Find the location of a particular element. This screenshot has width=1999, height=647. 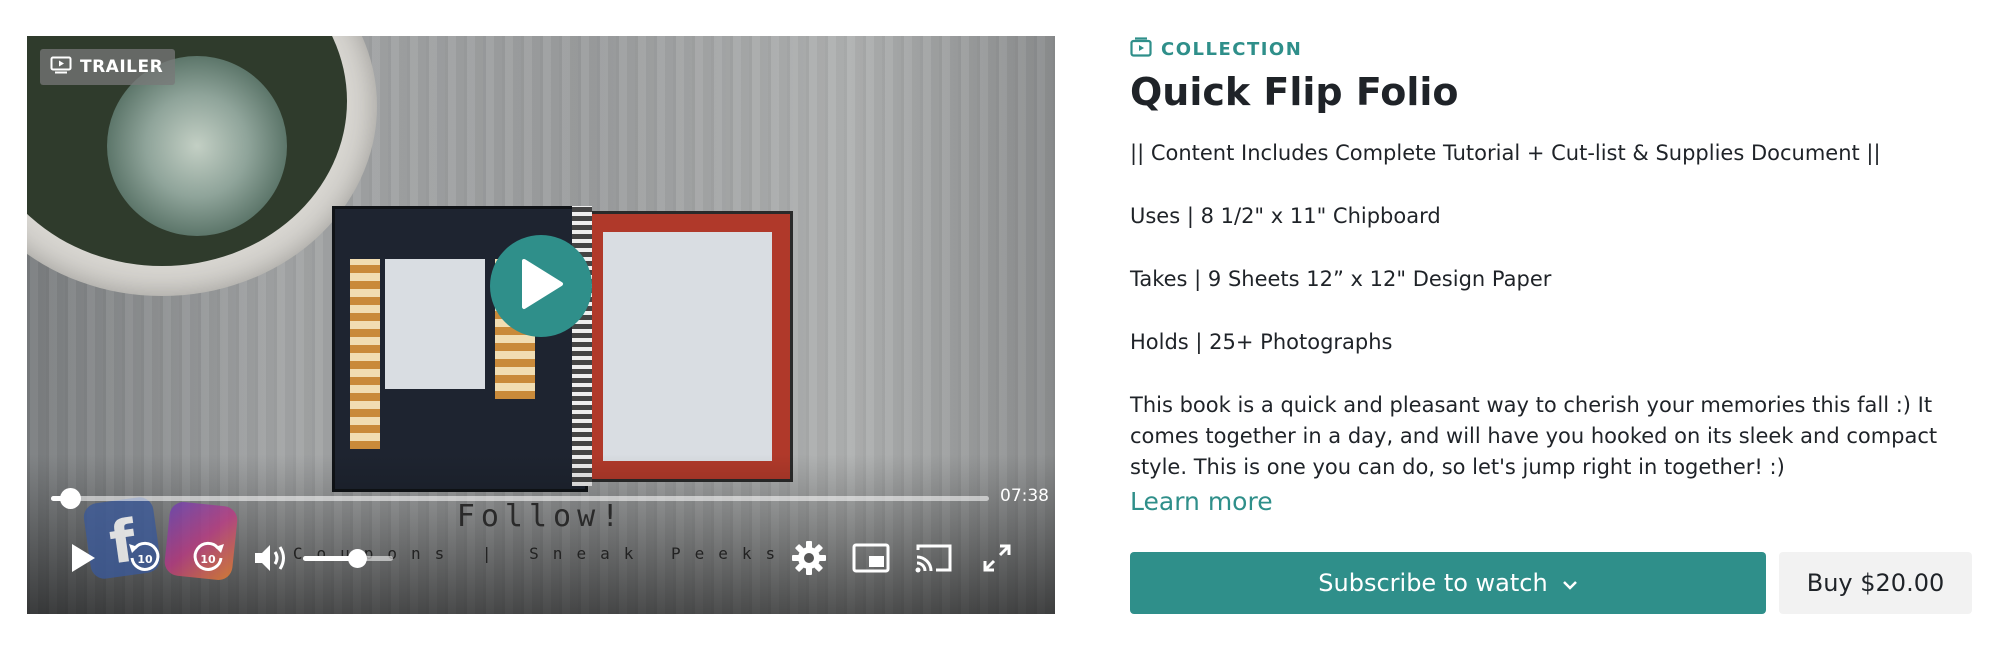

video-duration: 07:38 is located at coordinates (1024, 496).